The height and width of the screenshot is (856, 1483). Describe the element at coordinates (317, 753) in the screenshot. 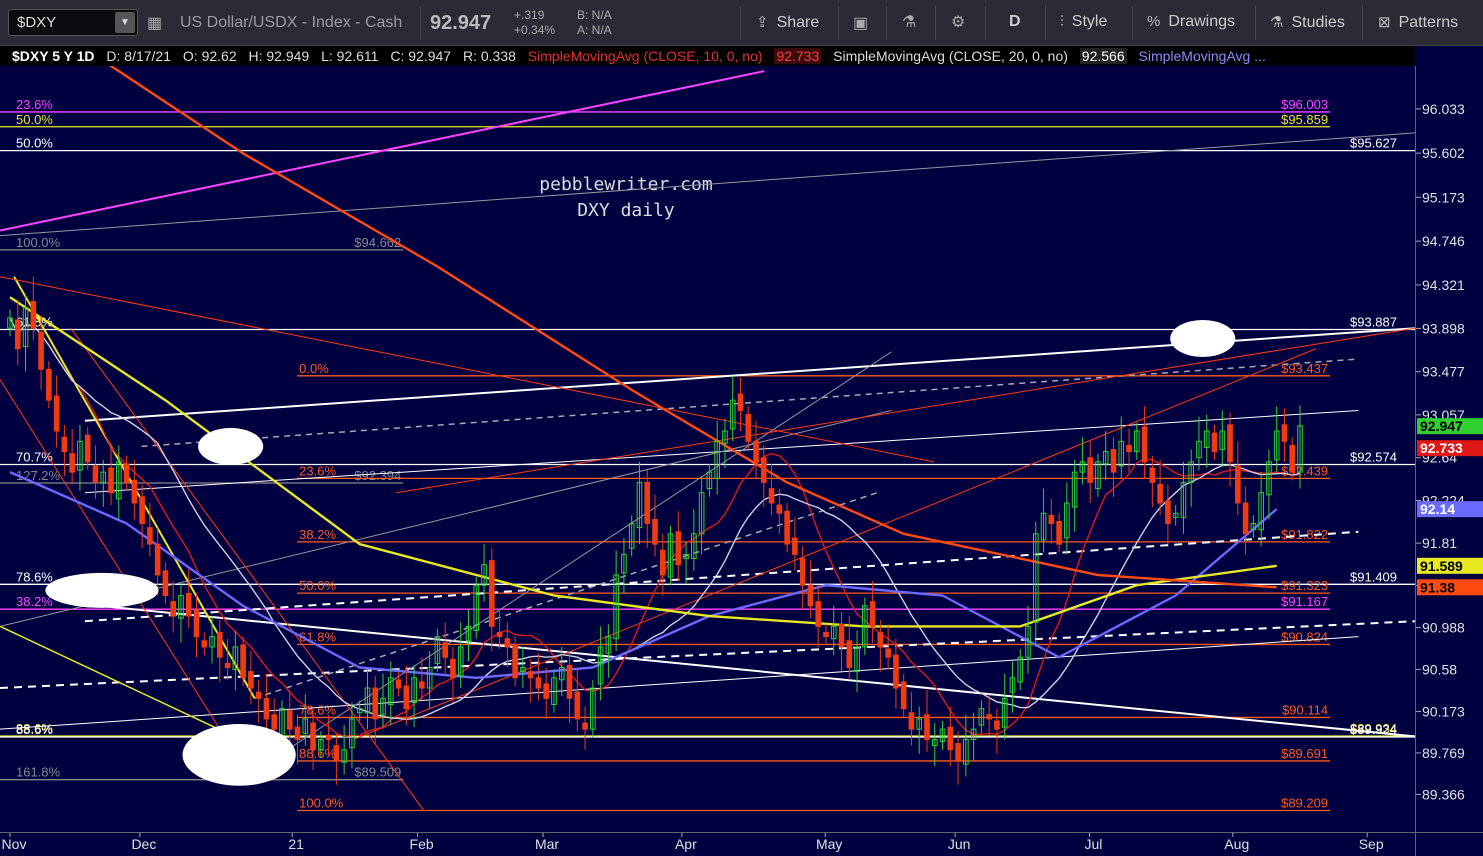

I see `fib-level-pct: 88.6%` at that location.